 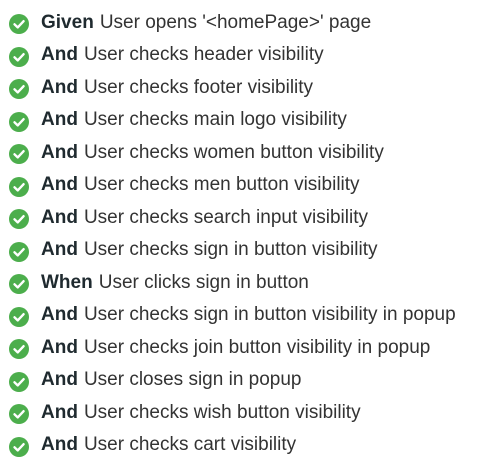 I want to click on step-row: And User checks women button visibility, so click(x=254, y=152).